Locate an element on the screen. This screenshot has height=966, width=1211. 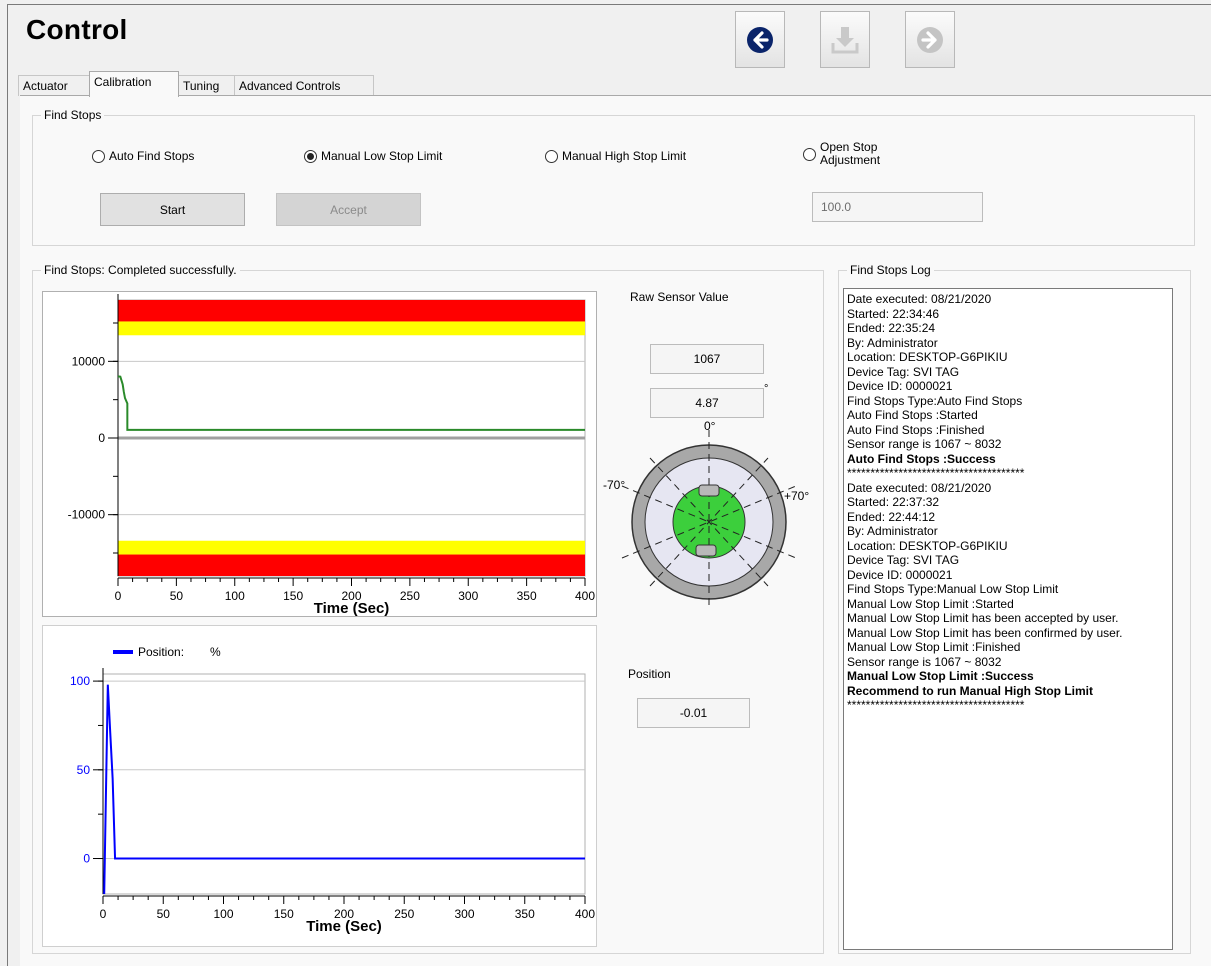
open-stop-value-field: 100.0 is located at coordinates (897, 207).